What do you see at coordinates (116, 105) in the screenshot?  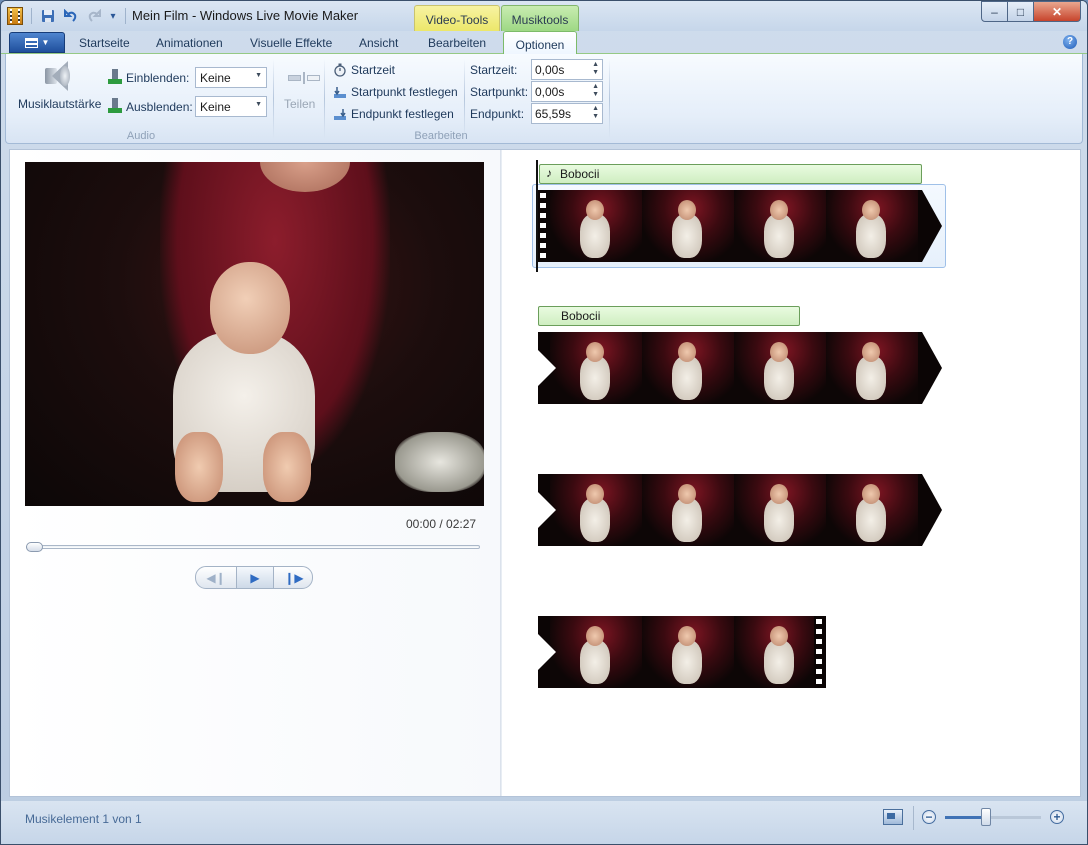 I see `fade-out-icon` at bounding box center [116, 105].